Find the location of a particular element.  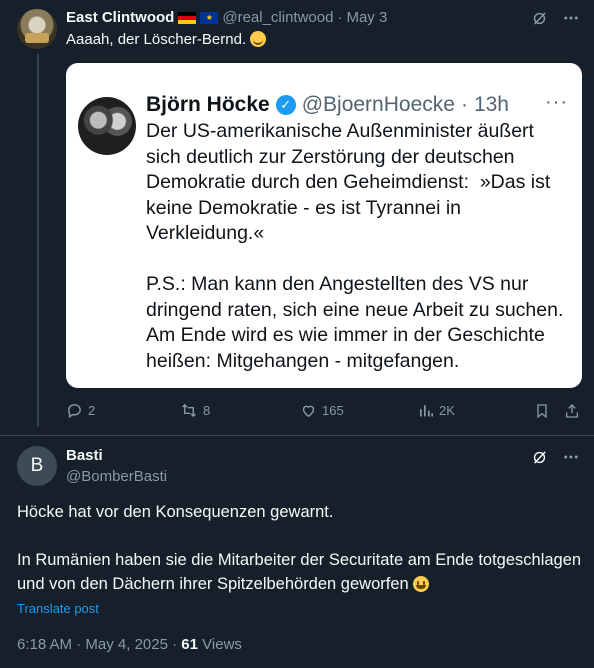

avatar-letter: B is located at coordinates (37, 465).